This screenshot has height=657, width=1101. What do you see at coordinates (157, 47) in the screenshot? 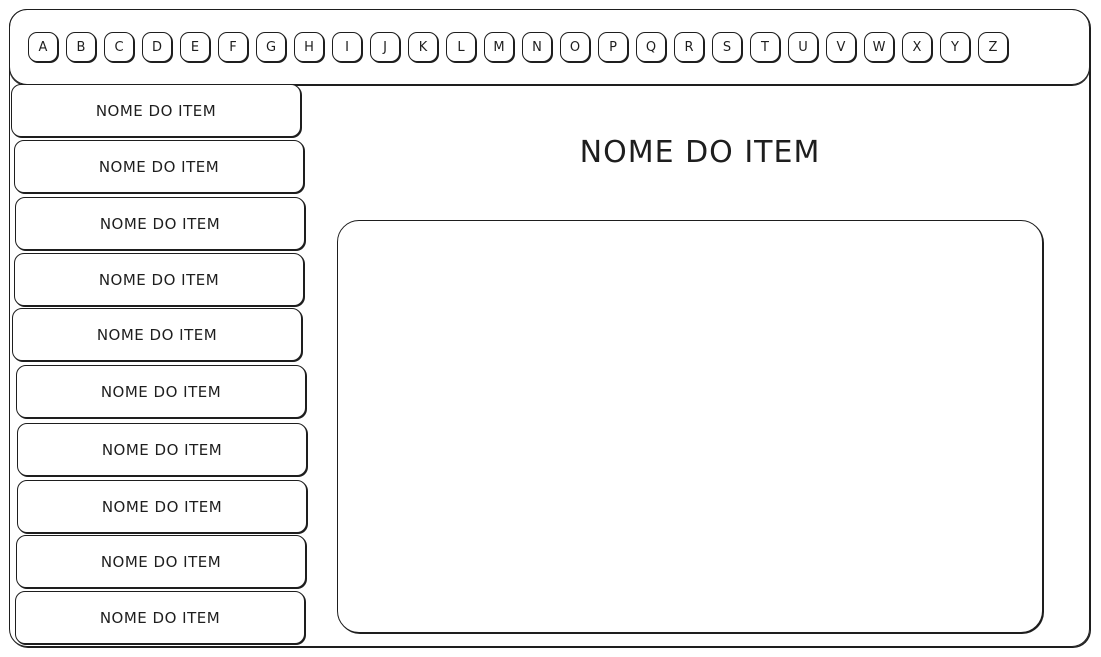
I see `letter-button-d: D` at bounding box center [157, 47].